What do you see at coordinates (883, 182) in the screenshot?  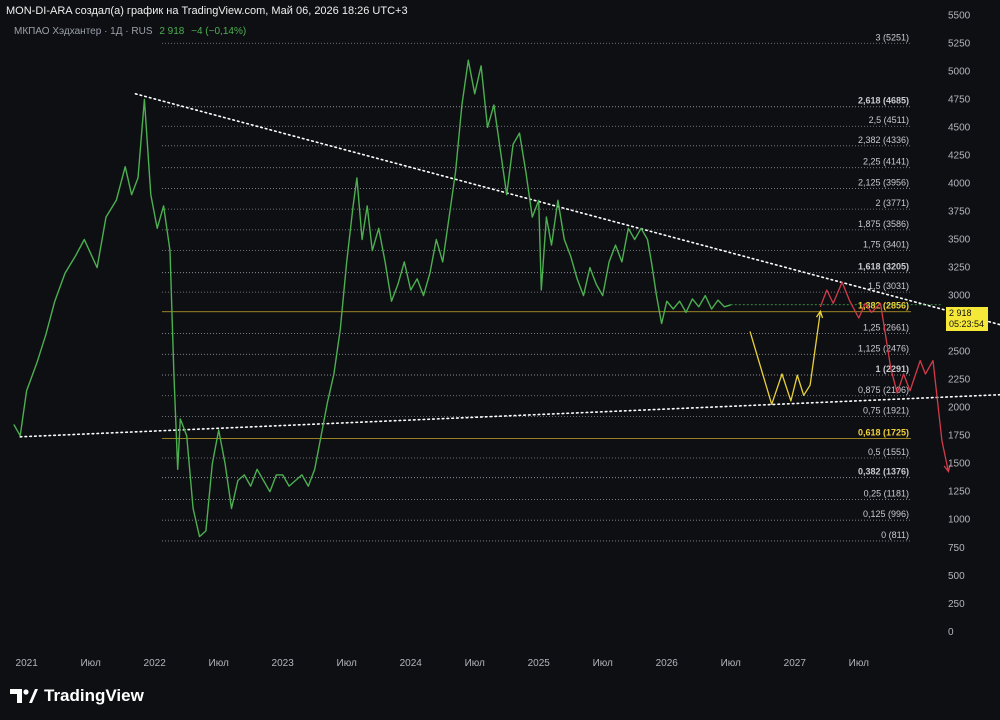 I see `fib-level-label: 2,125 (3956)` at bounding box center [883, 182].